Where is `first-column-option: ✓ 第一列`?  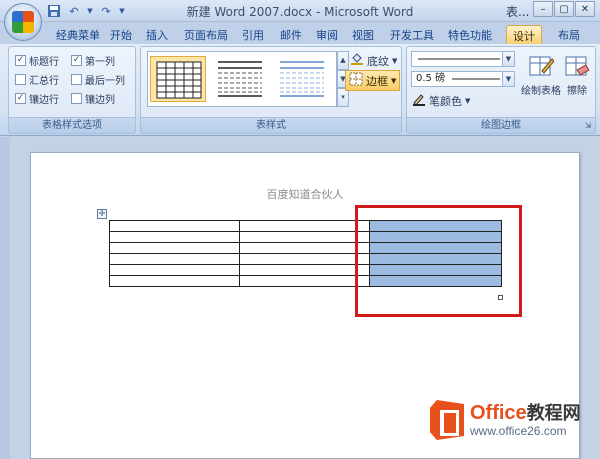
first-column-option: ✓ 第一列 is located at coordinates (93, 60).